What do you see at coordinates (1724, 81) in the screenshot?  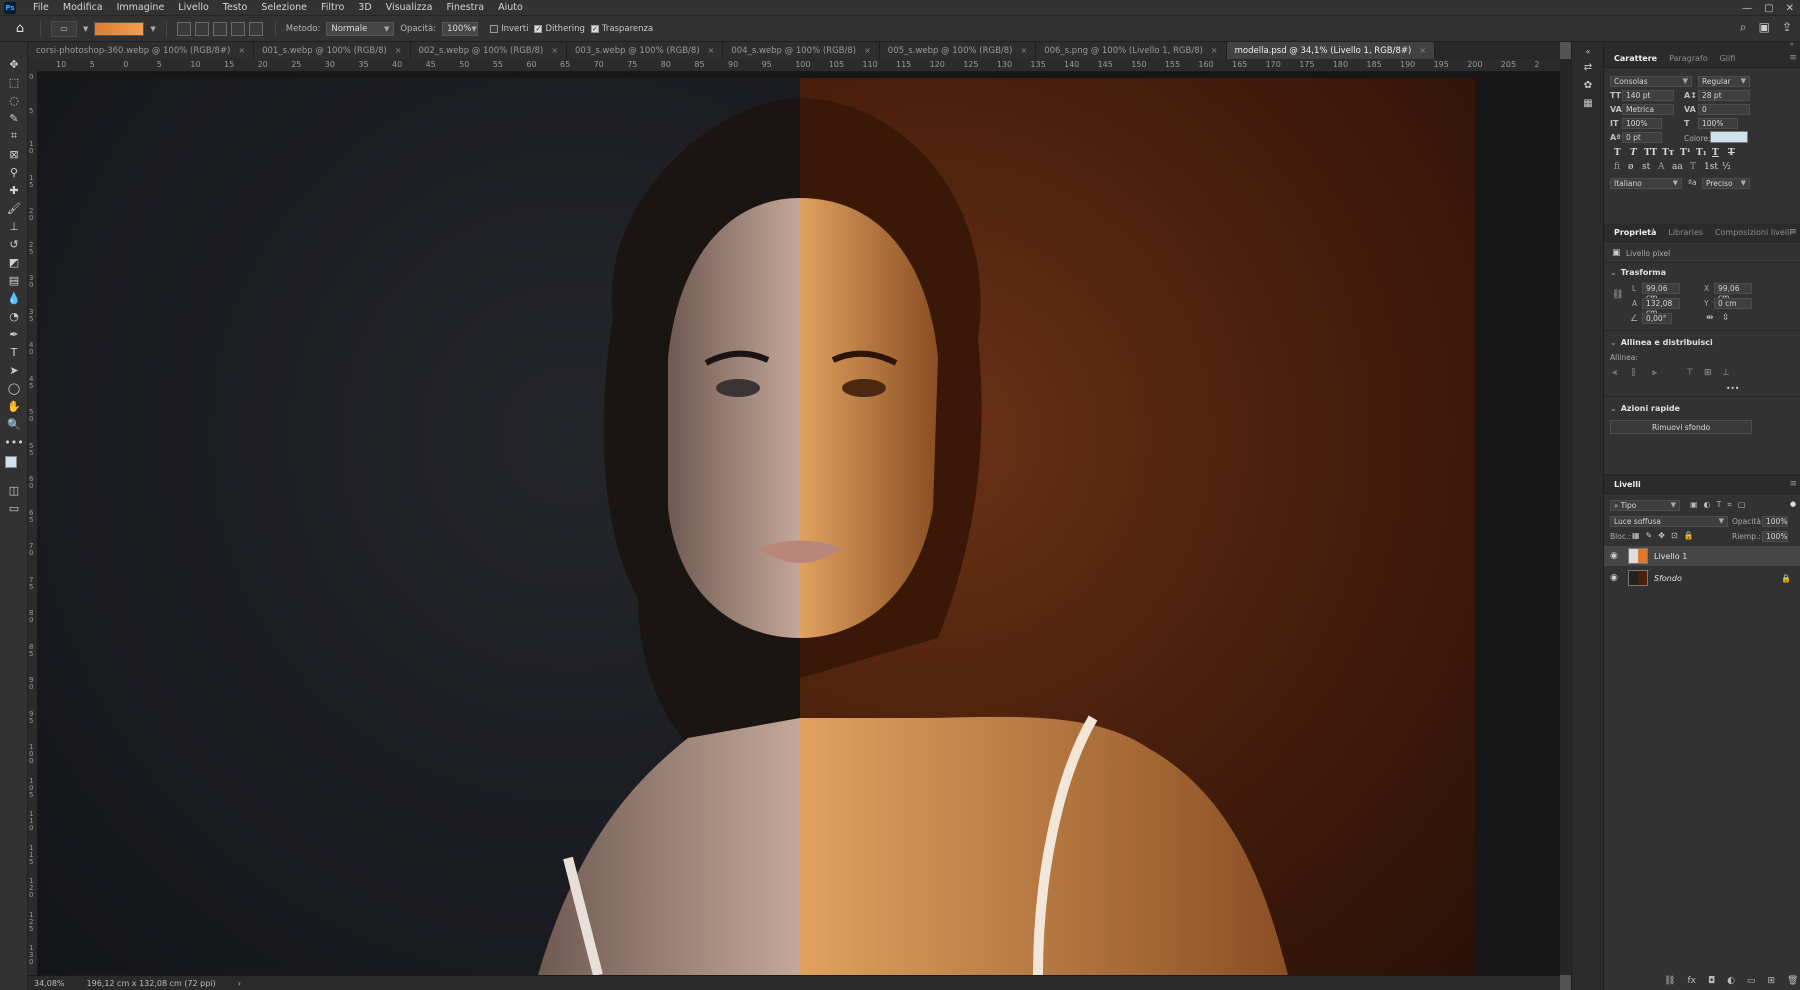 I see `font-style-select: Regular ▼` at bounding box center [1724, 81].